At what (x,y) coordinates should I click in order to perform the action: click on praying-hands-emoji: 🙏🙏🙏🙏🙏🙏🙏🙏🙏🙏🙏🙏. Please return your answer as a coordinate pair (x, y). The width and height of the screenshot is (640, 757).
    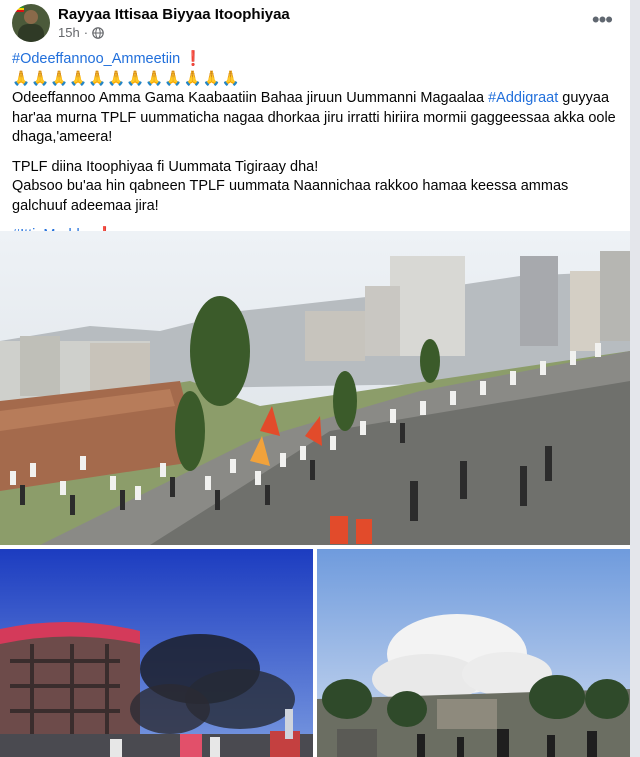
    Looking at the image, I should click on (126, 78).